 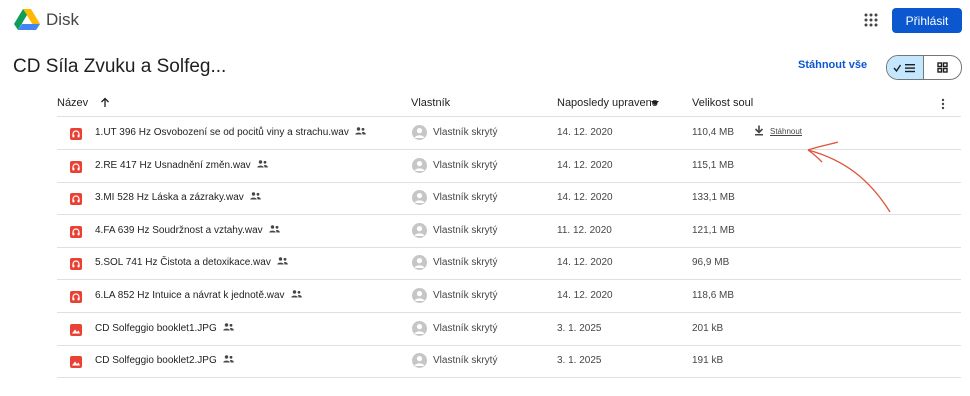 What do you see at coordinates (927, 20) in the screenshot?
I see `sign-in-button: Přihlásit` at bounding box center [927, 20].